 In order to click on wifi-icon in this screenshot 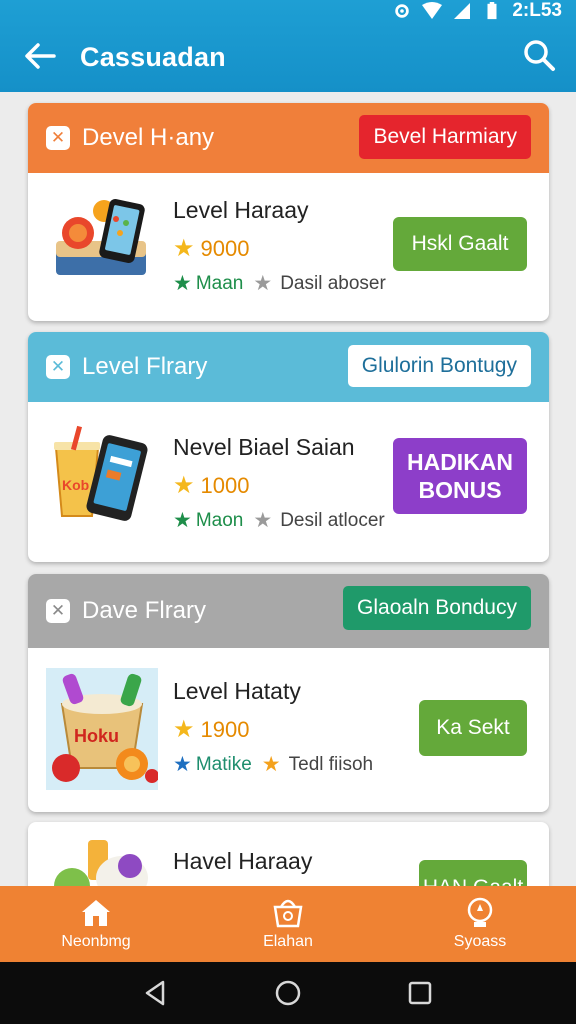, I will do `click(432, 10)`.